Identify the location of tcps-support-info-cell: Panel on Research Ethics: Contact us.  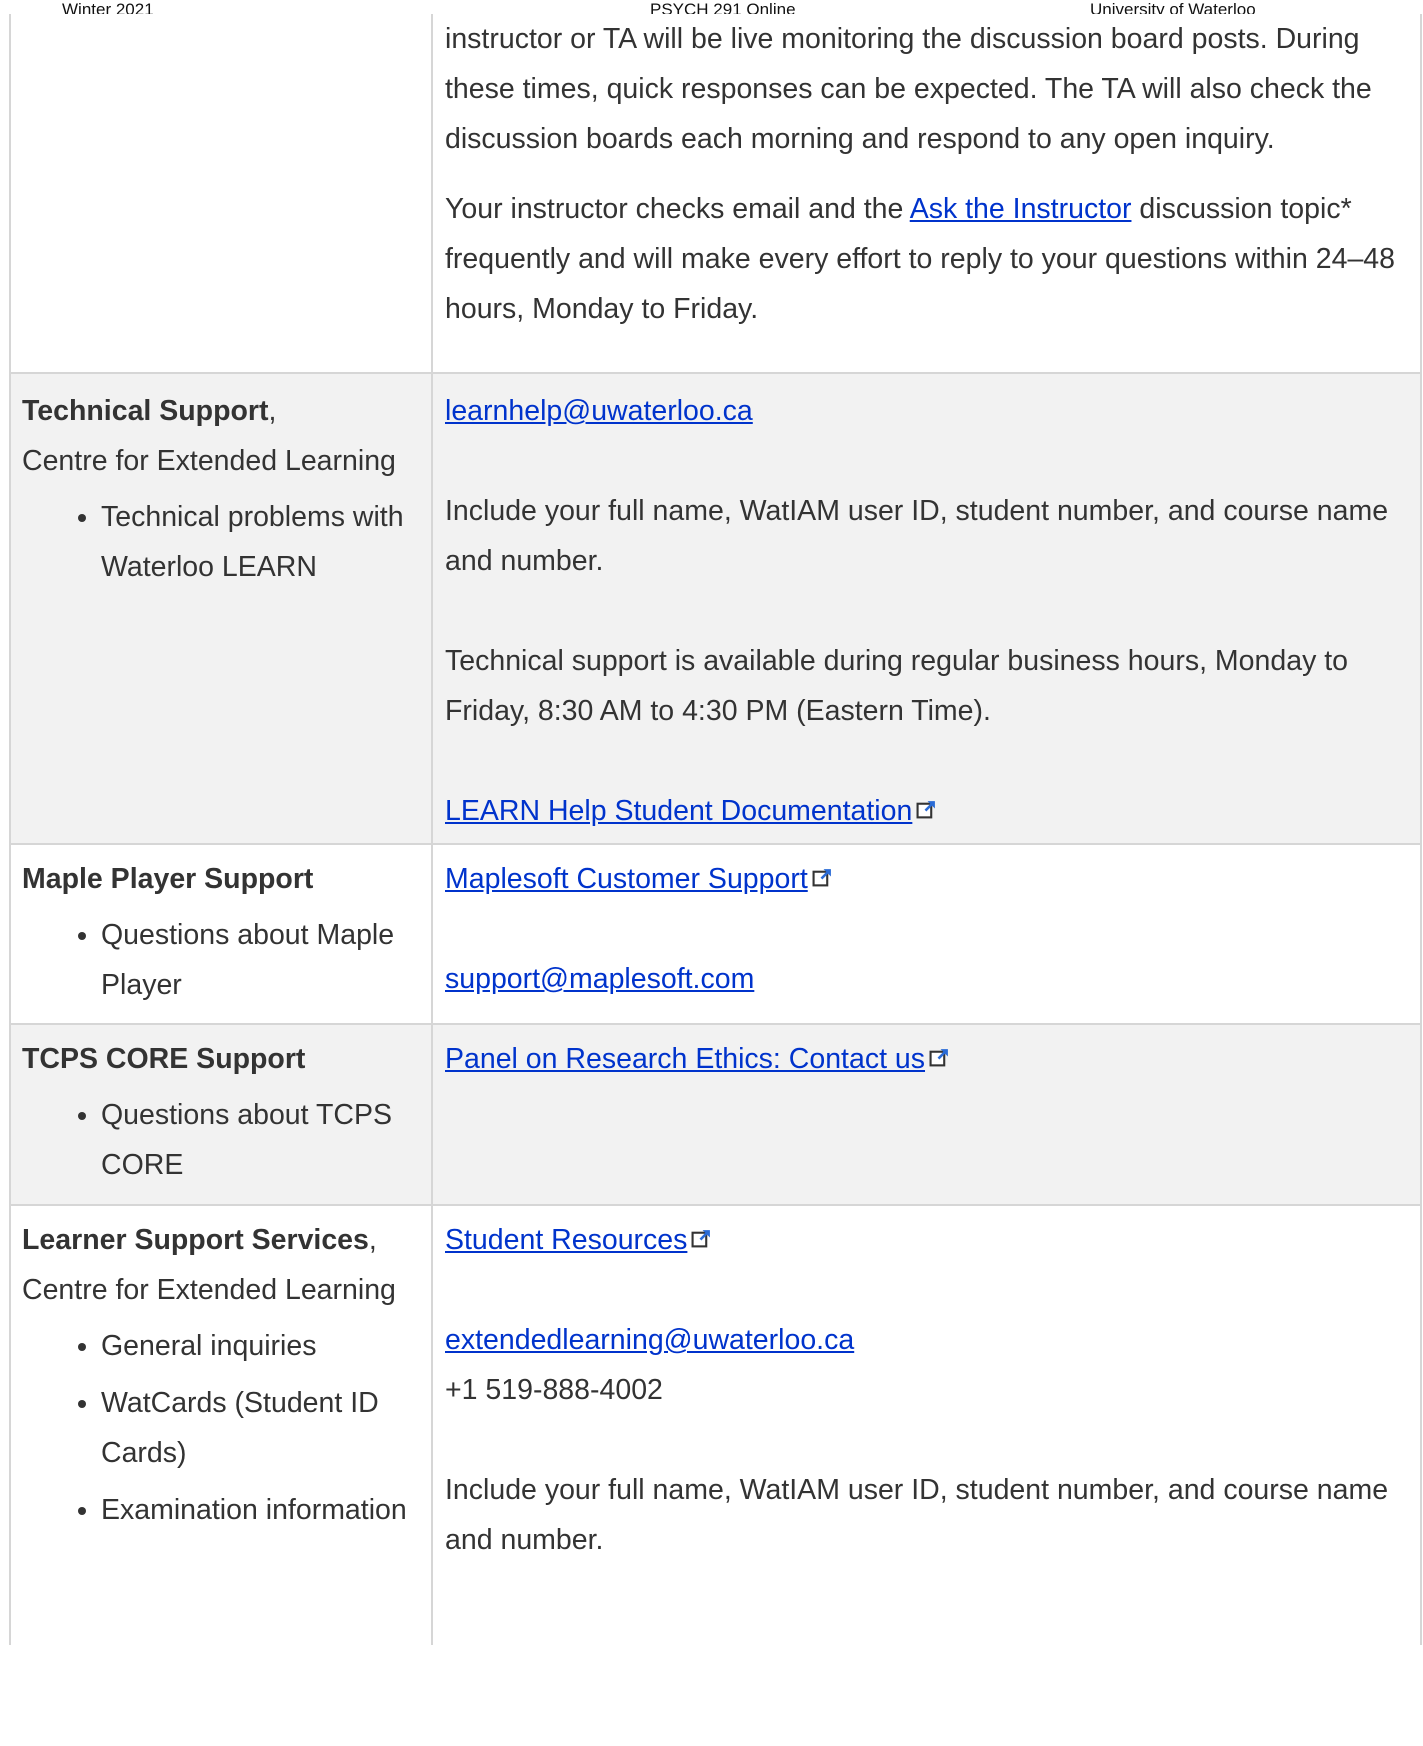
(926, 1114).